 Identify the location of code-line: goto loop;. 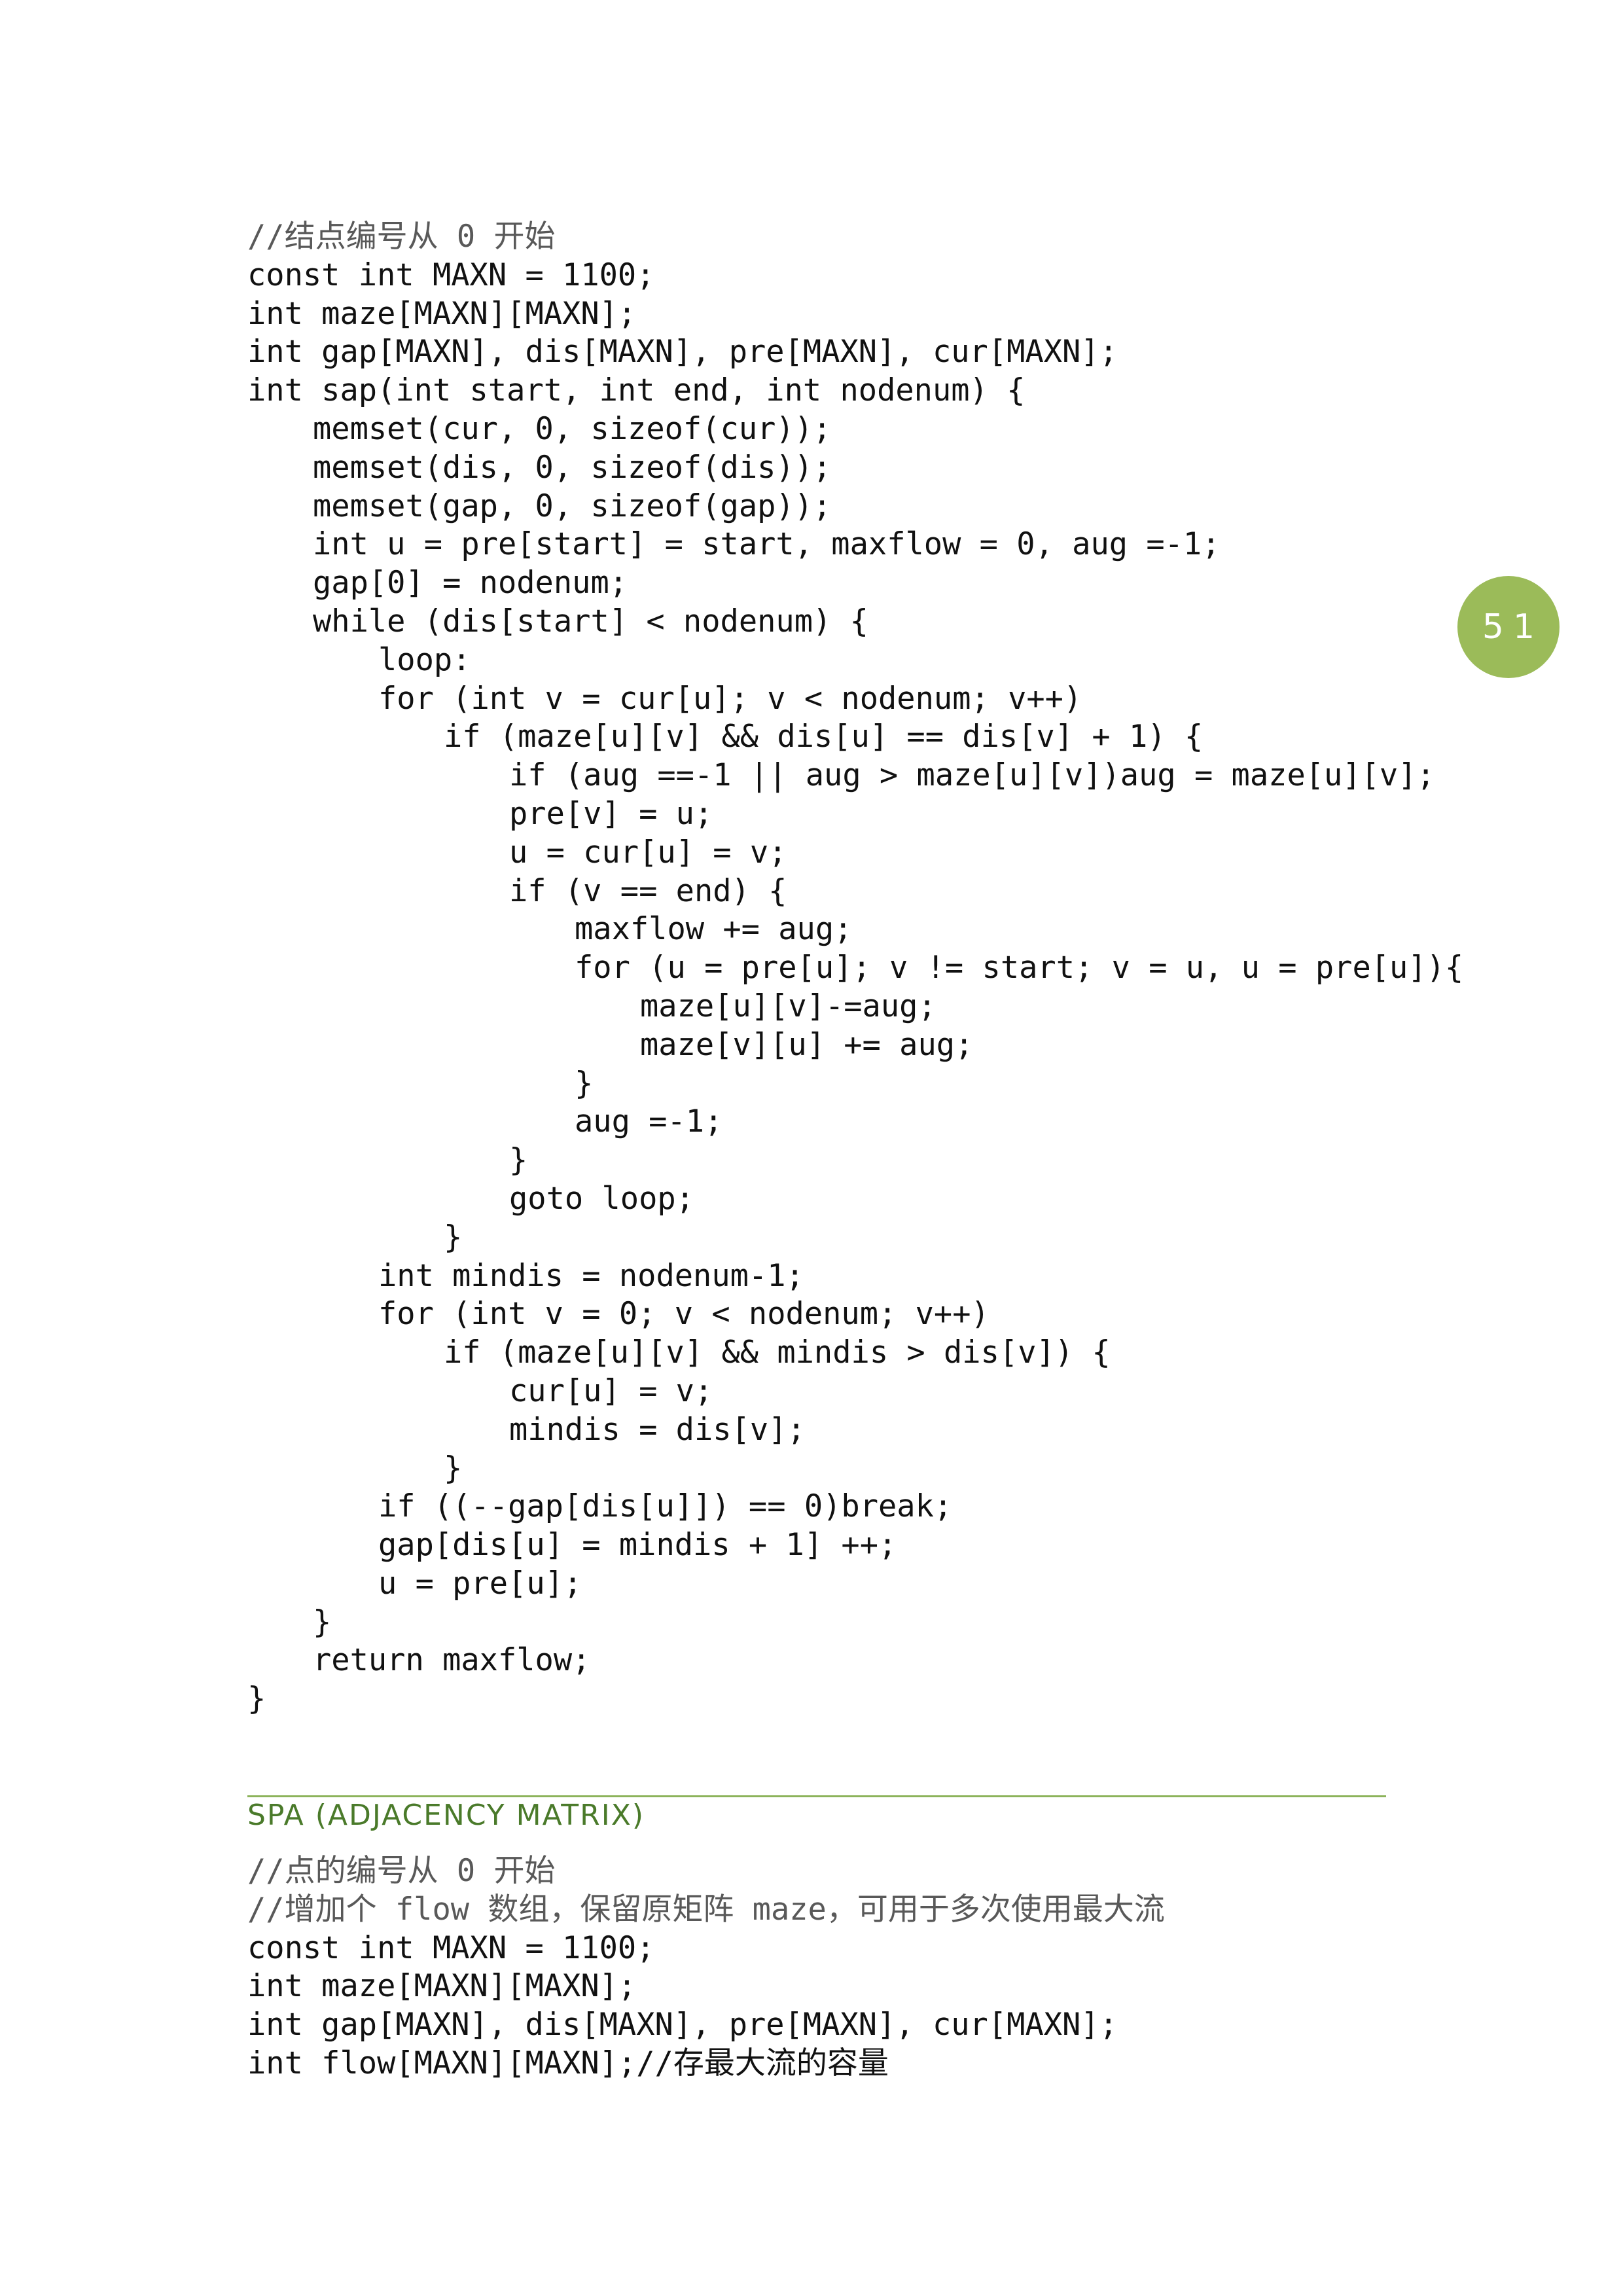
(601, 1198).